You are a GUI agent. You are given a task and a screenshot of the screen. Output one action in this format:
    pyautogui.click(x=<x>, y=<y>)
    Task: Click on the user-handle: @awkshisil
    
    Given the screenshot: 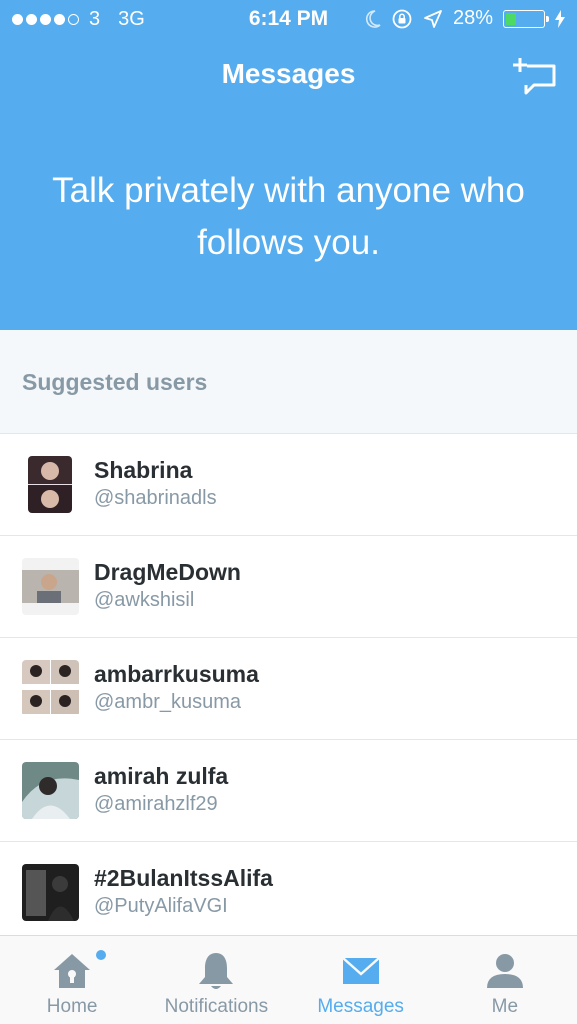 What is the action you would take?
    pyautogui.click(x=144, y=600)
    